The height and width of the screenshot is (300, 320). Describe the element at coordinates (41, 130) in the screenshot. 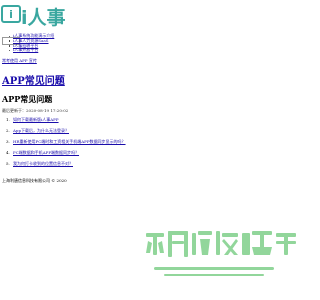

I see `faq-link: App下载后，为什么无法登录？` at that location.